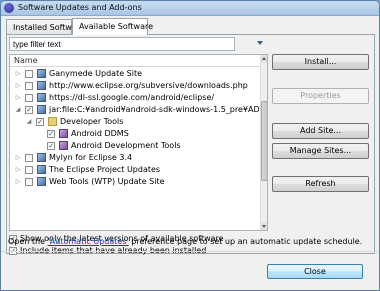  I want to click on tree-row: ▷ Mylyn for Eclipse 3.4, so click(135, 158).